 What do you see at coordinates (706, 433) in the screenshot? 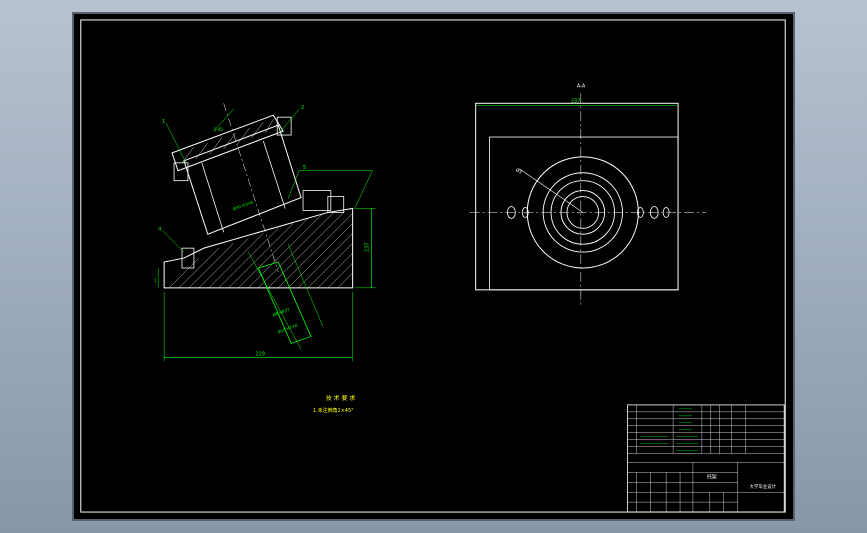
I see `parts-list-grid` at bounding box center [706, 433].